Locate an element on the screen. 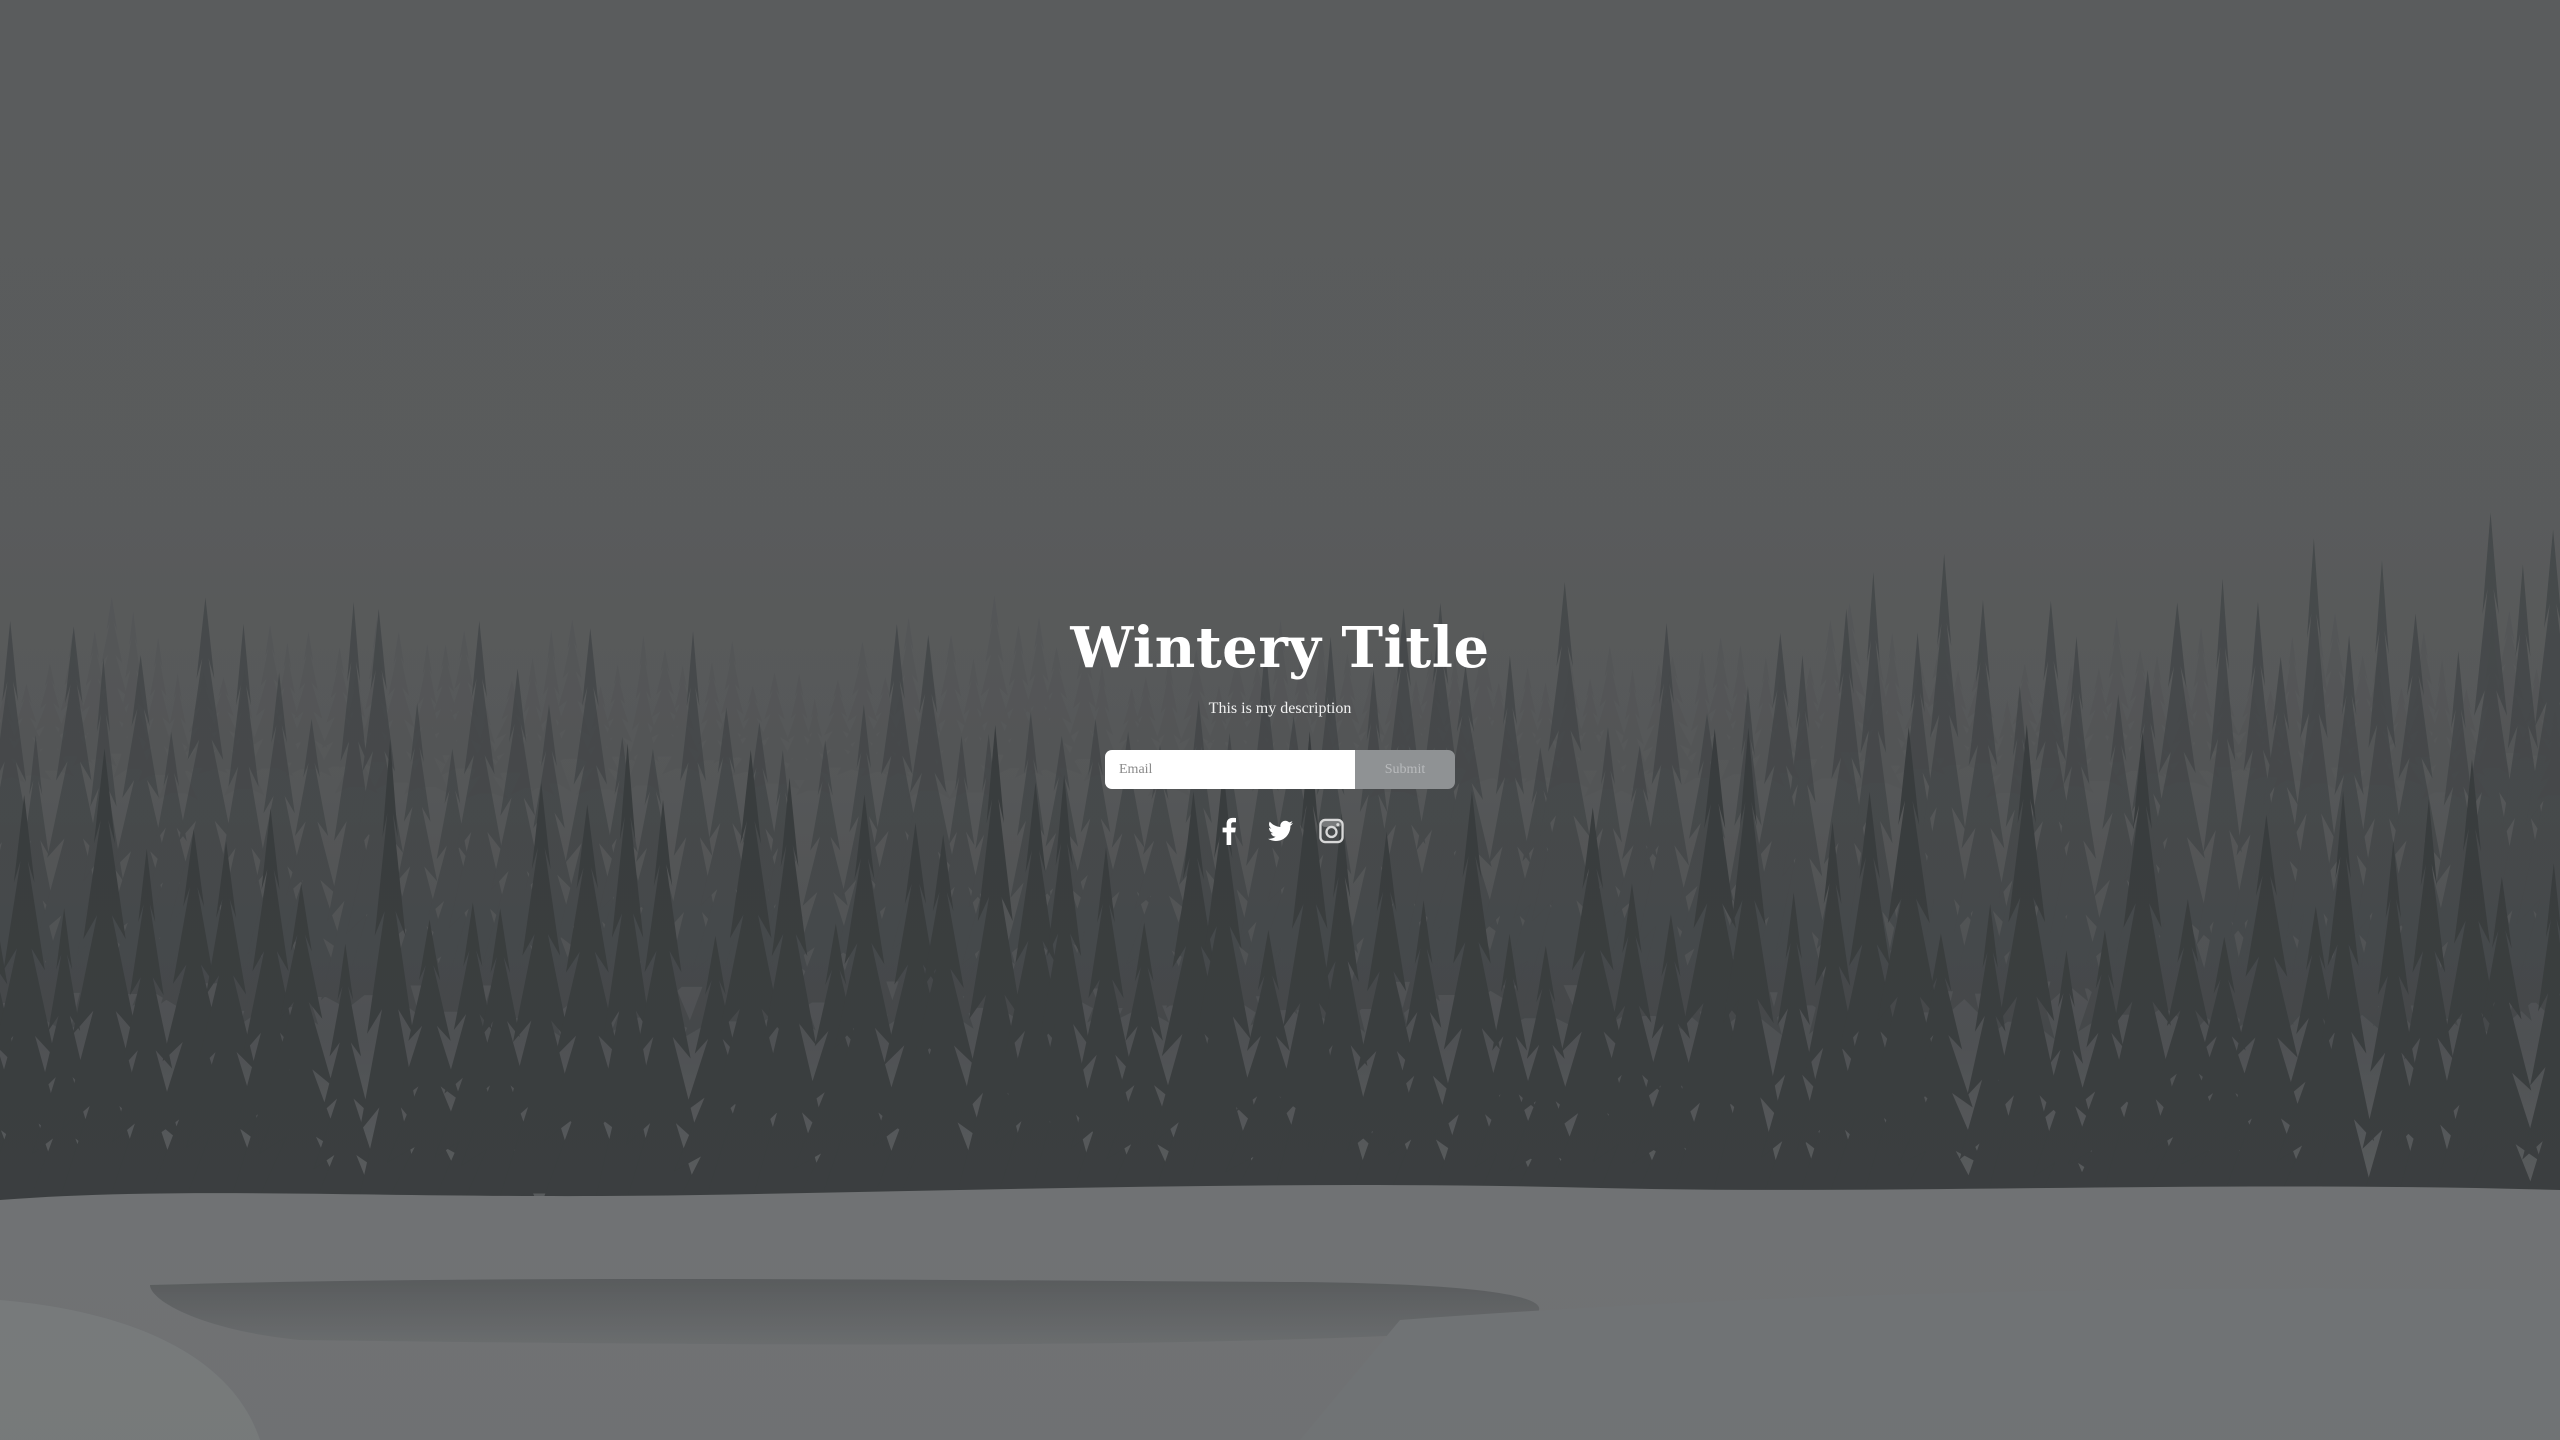  instagram-icon is located at coordinates (1331, 831).